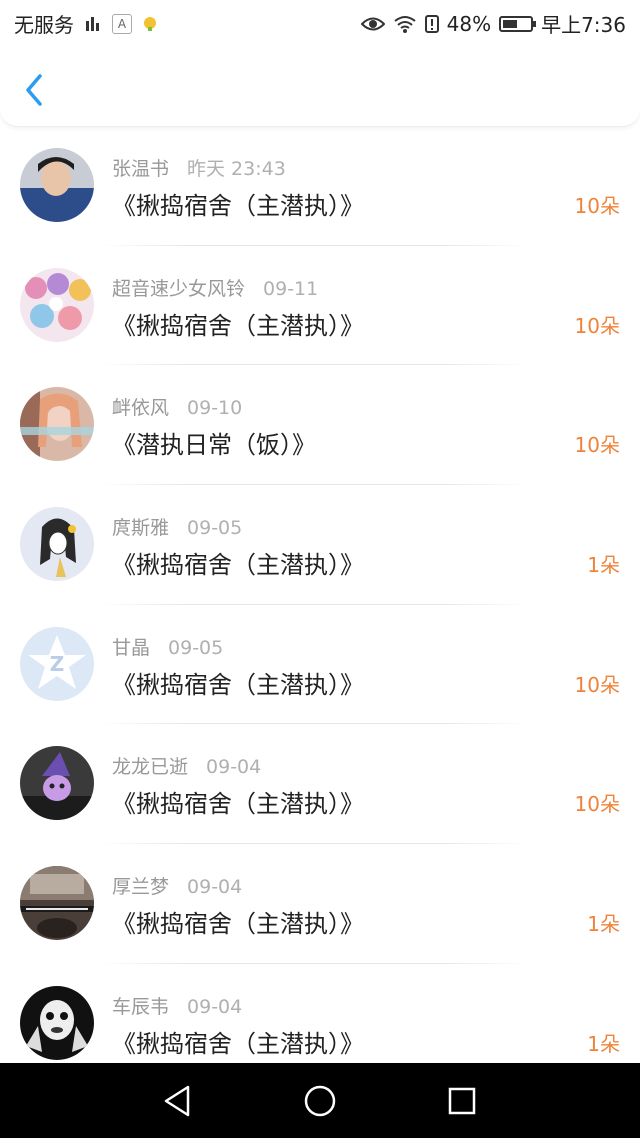 This screenshot has height=1138, width=640. I want to click on avatar: Z, so click(57, 663).